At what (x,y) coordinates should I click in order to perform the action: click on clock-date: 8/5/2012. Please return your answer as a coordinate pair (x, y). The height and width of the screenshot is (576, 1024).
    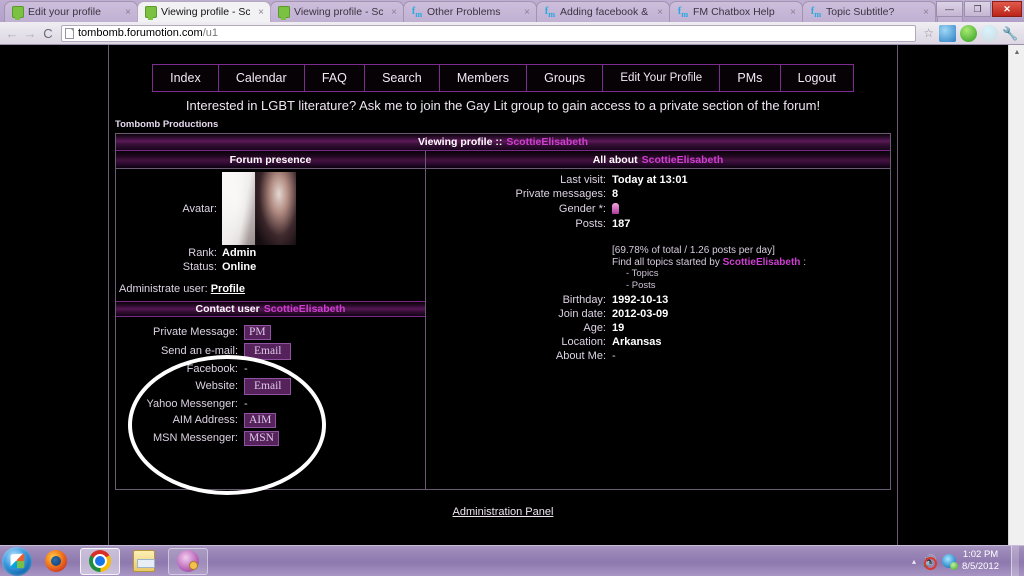
    Looking at the image, I should click on (980, 566).